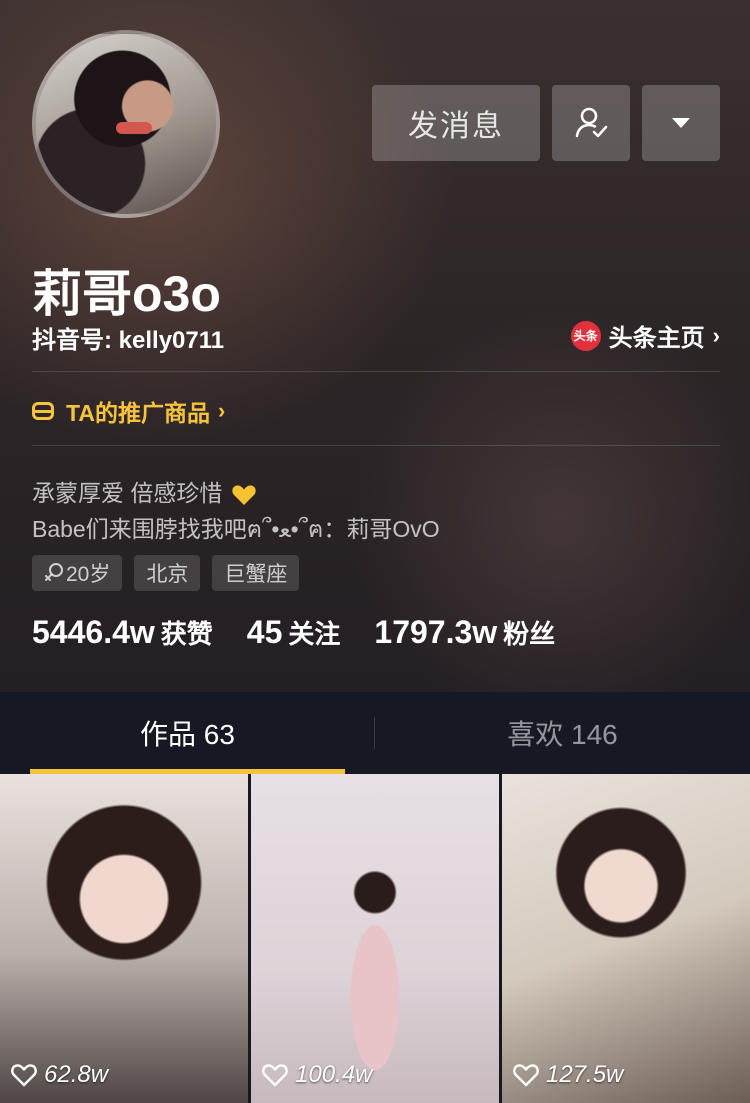 This screenshot has width=750, height=1103. I want to click on shopping-bag-icon, so click(43, 411).